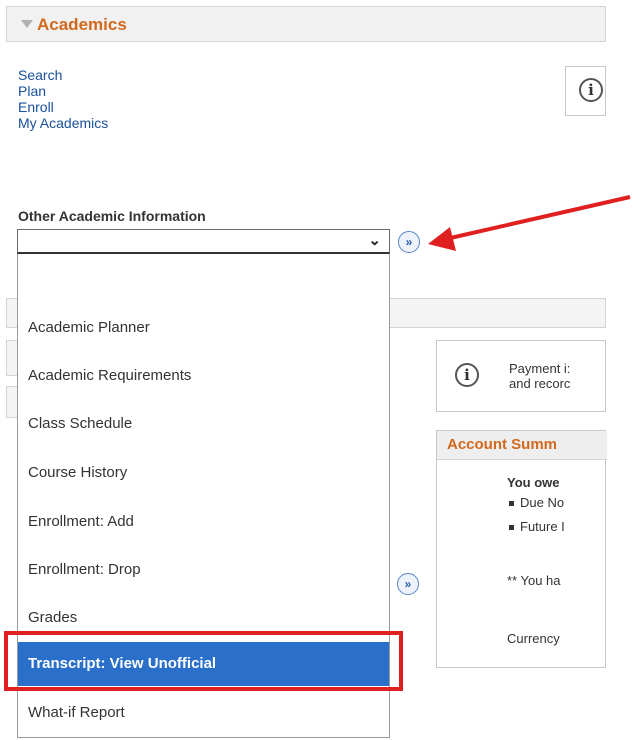 This screenshot has width=634, height=740. I want to click on dropdown-option-course-history: Course History, so click(203, 473).